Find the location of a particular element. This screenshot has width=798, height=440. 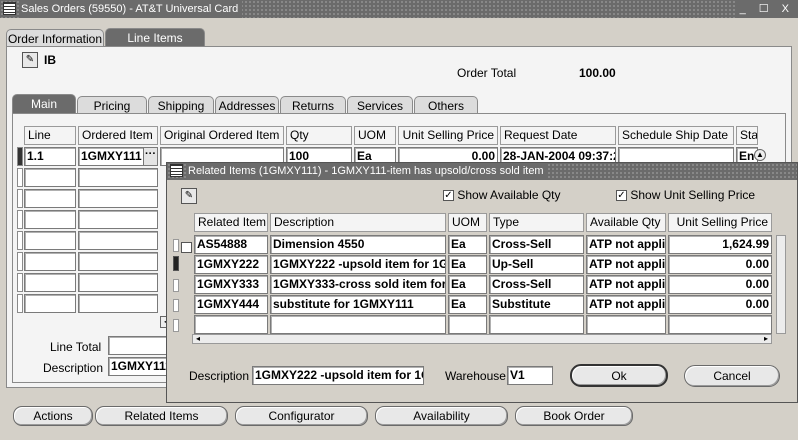

description-cell: 1GMXY222 -upsold item for 1GMX is located at coordinates (358, 264).